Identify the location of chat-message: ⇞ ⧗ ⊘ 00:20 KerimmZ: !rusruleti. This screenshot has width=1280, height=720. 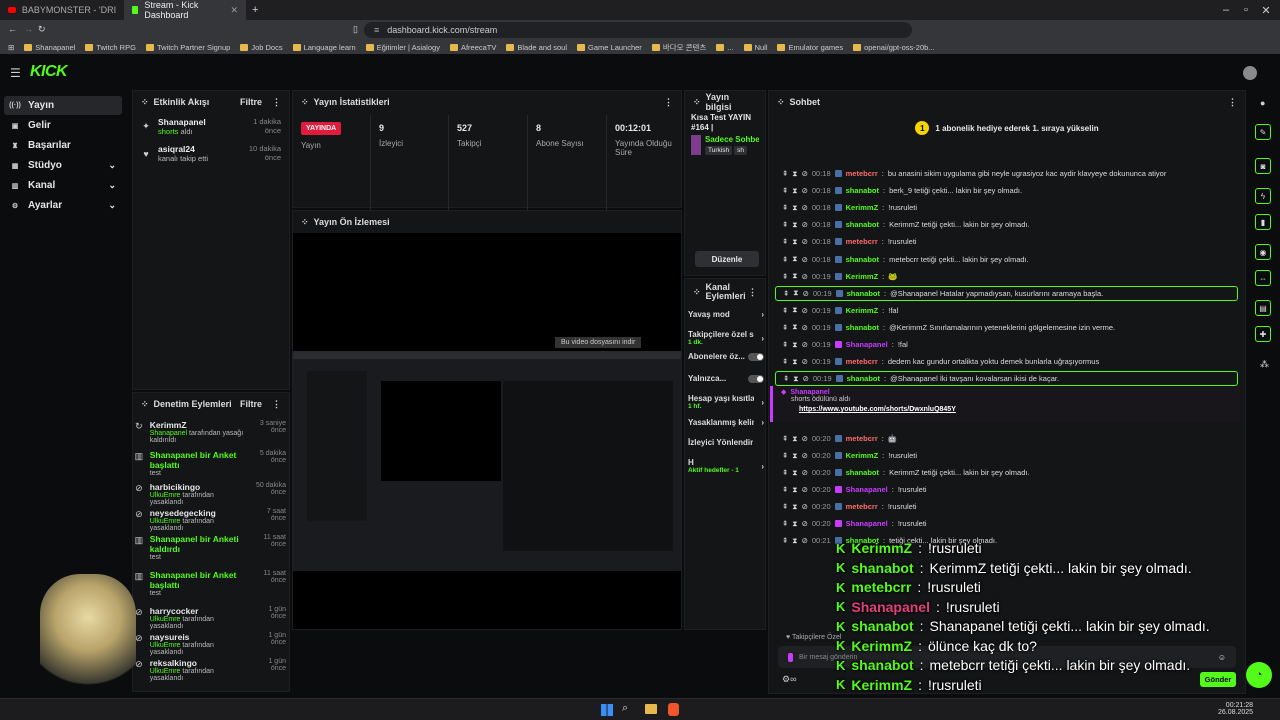
(1008, 455).